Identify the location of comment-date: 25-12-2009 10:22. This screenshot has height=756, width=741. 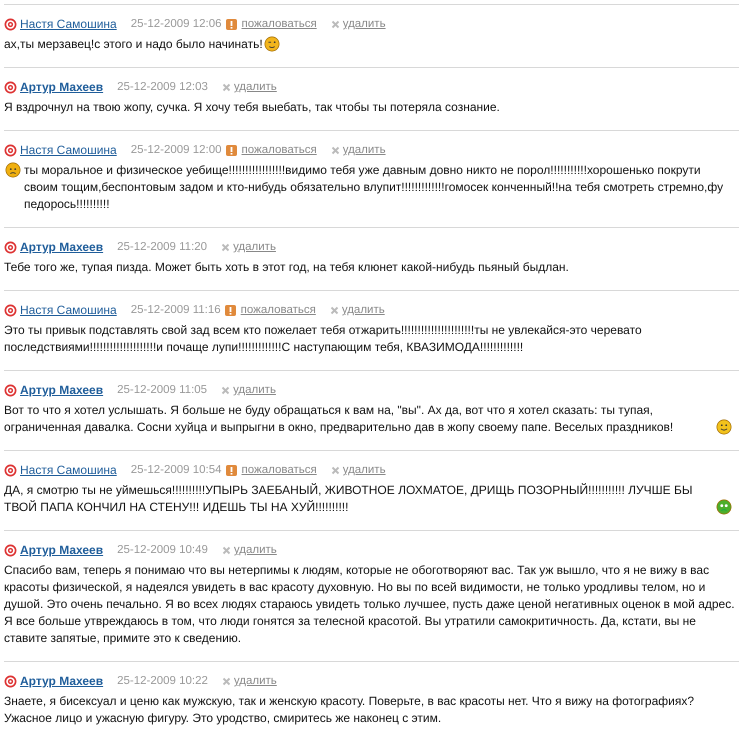
(162, 681).